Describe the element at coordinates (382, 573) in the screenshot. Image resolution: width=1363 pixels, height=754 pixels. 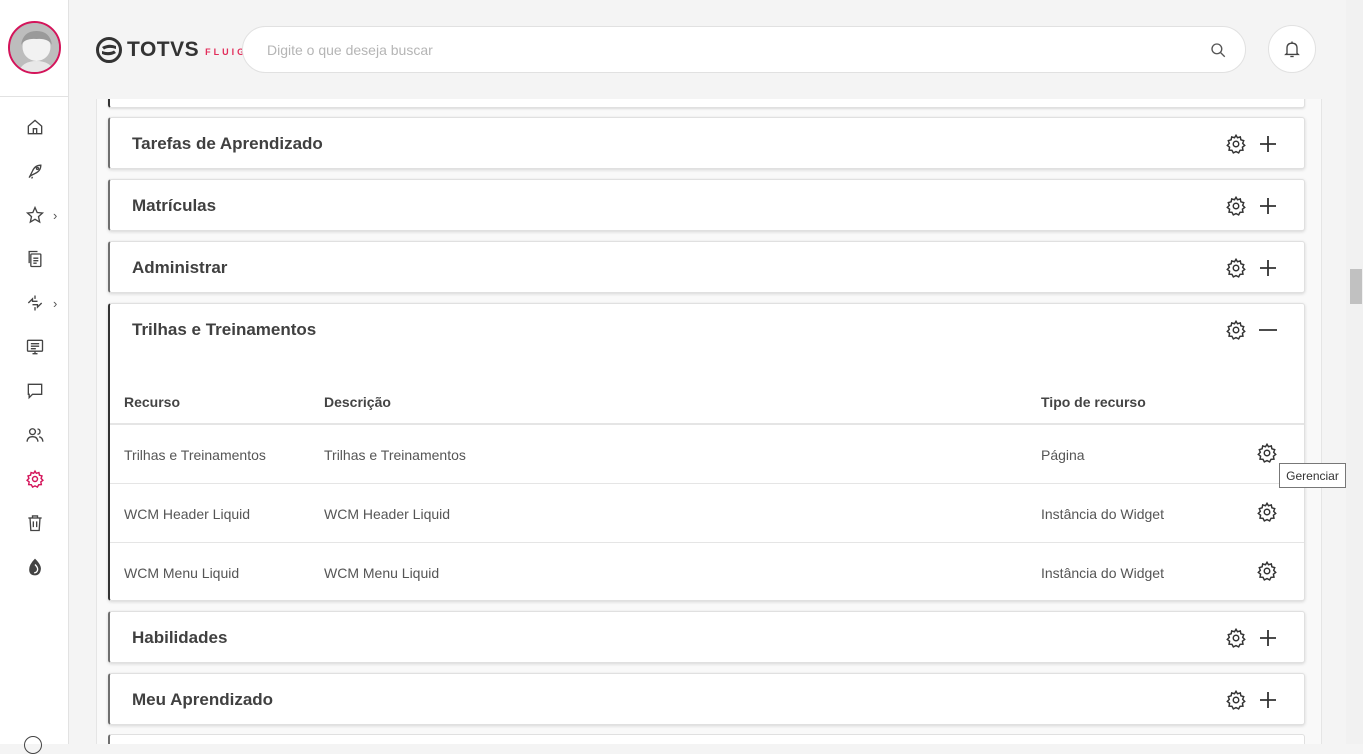
I see `cell-description: WCM Menu Liquid` at that location.